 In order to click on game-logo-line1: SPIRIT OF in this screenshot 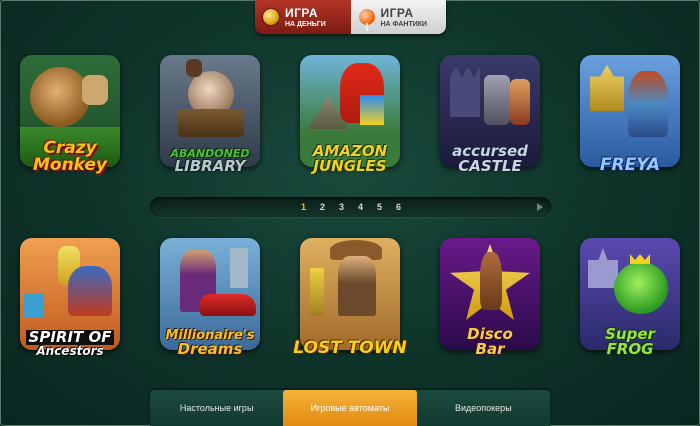, I will do `click(70, 337)`.